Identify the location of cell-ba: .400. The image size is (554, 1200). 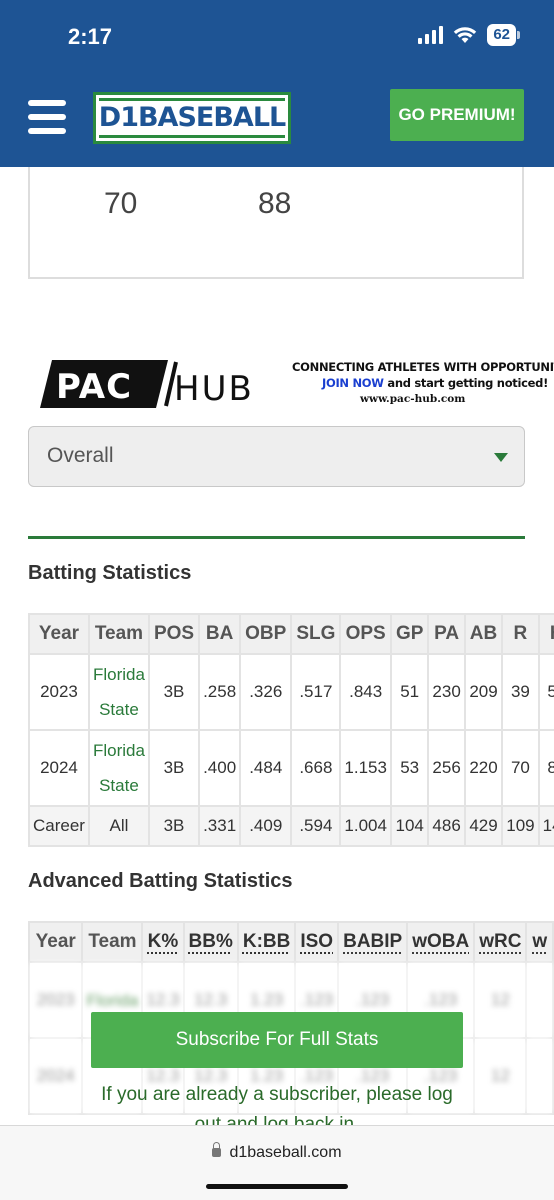
(219, 768).